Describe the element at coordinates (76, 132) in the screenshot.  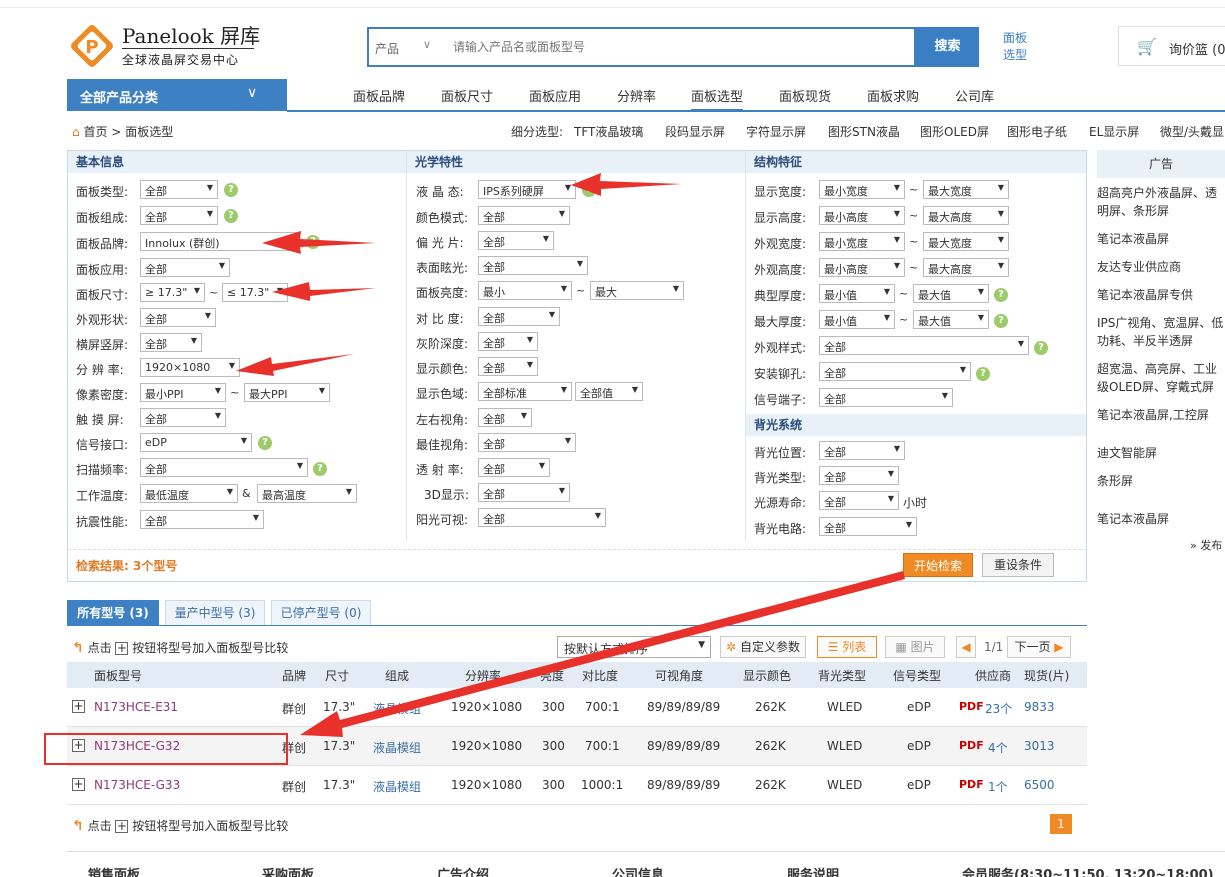
I see `home-icon: ⌂` at that location.